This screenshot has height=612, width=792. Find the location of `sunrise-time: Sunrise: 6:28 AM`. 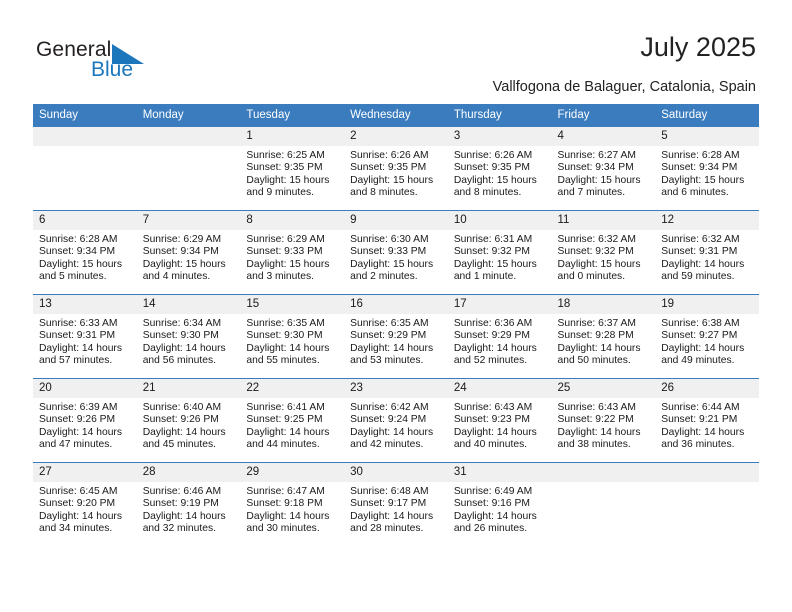

sunrise-time: Sunrise: 6:28 AM is located at coordinates (700, 155).